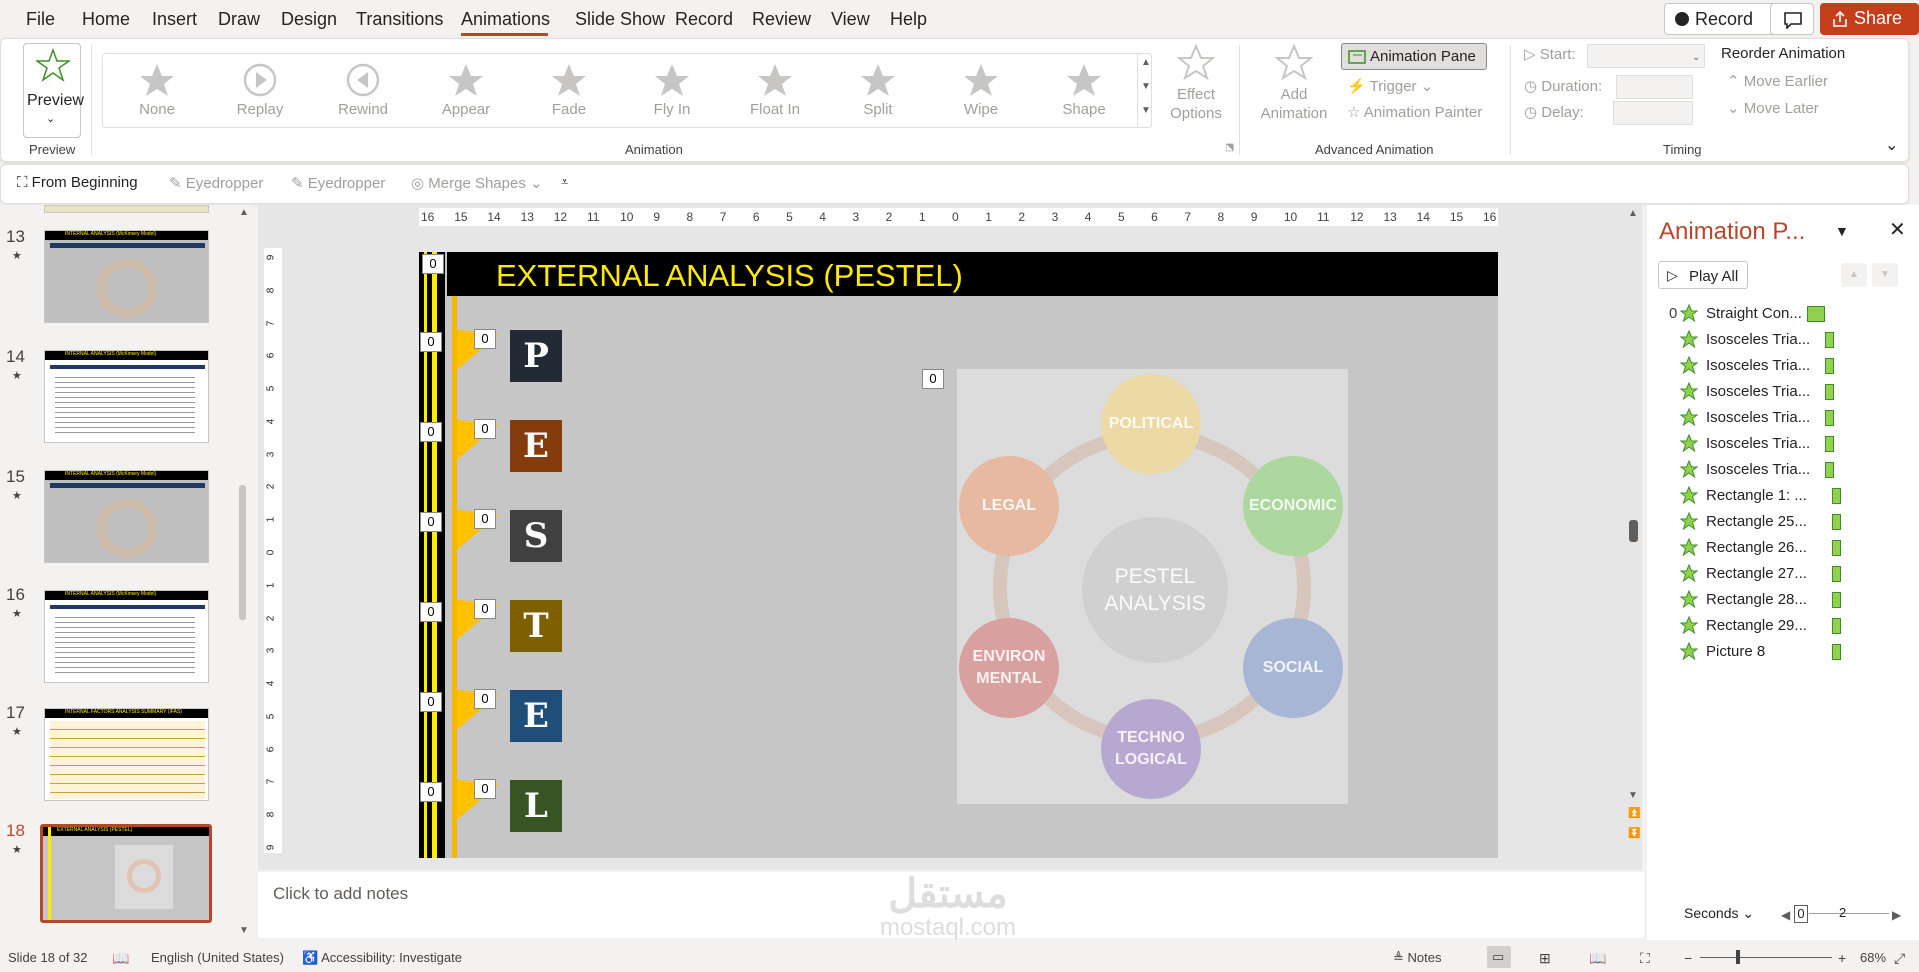 This screenshot has height=972, width=1919. What do you see at coordinates (126, 276) in the screenshot?
I see `thumbnail-13: INTERNAL ANALYSIS (McKinsey Model)` at bounding box center [126, 276].